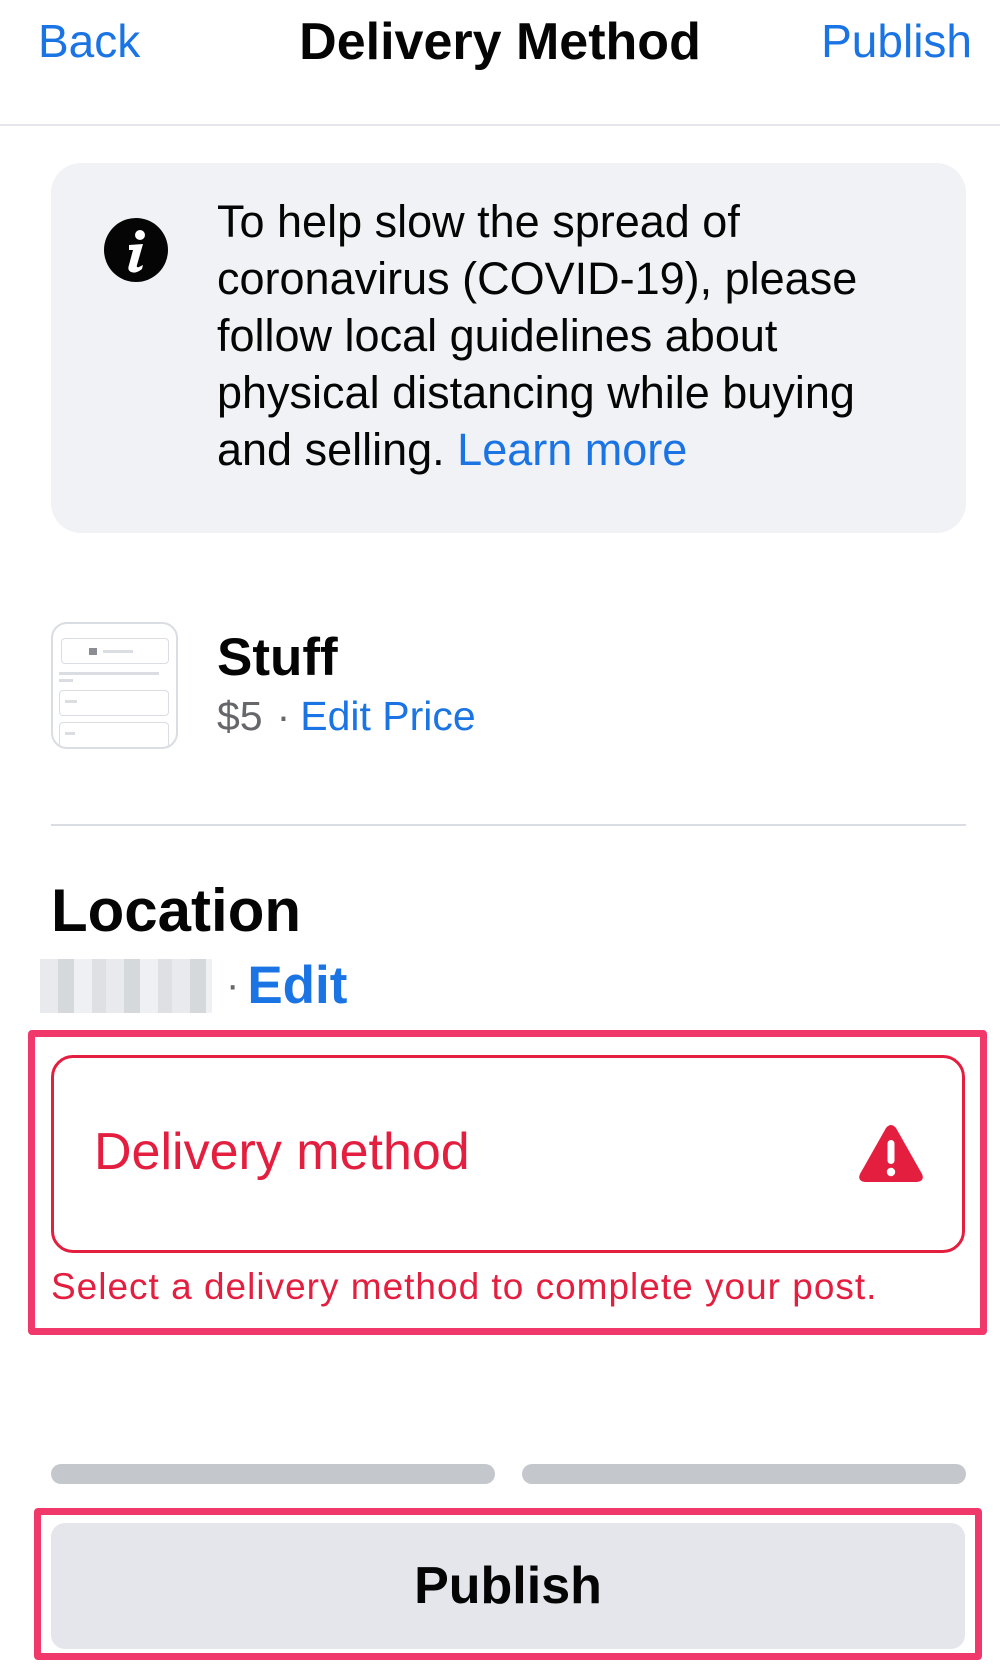  What do you see at coordinates (114, 685) in the screenshot?
I see `item-thumbnail` at bounding box center [114, 685].